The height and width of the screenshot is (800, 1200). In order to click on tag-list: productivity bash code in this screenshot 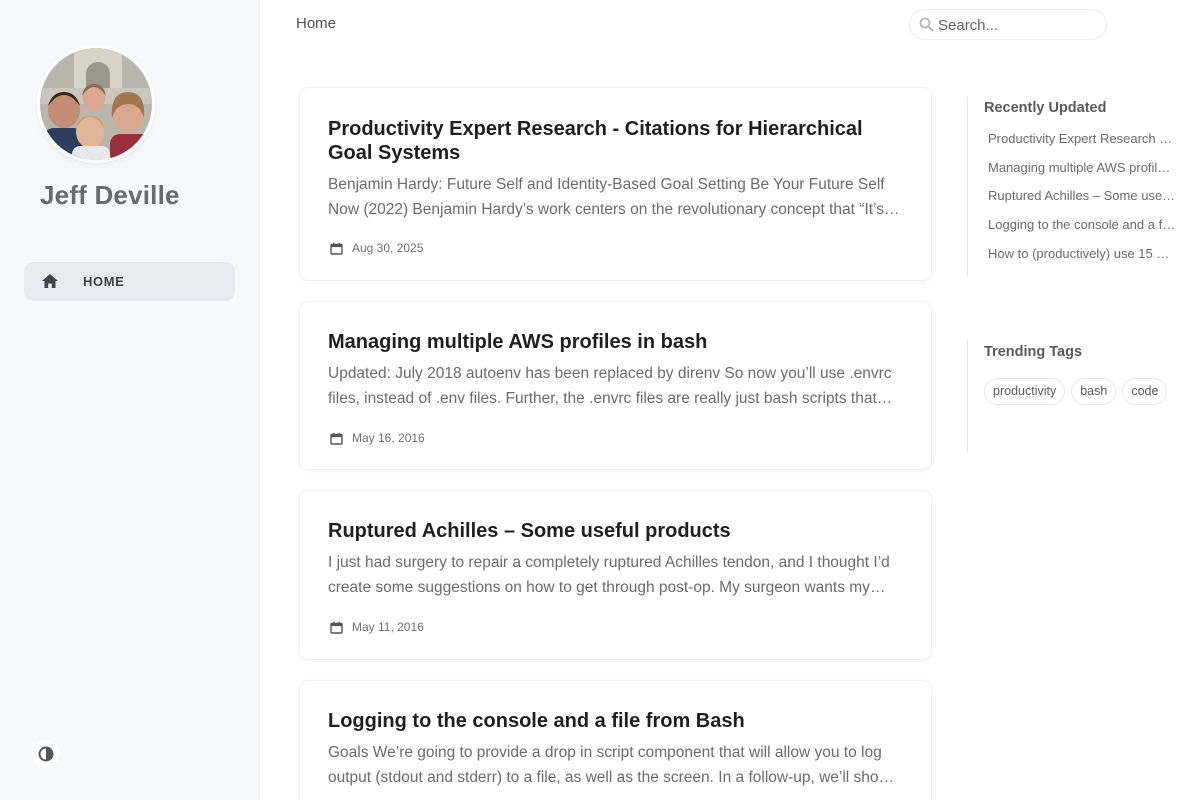, I will do `click(1084, 391)`.